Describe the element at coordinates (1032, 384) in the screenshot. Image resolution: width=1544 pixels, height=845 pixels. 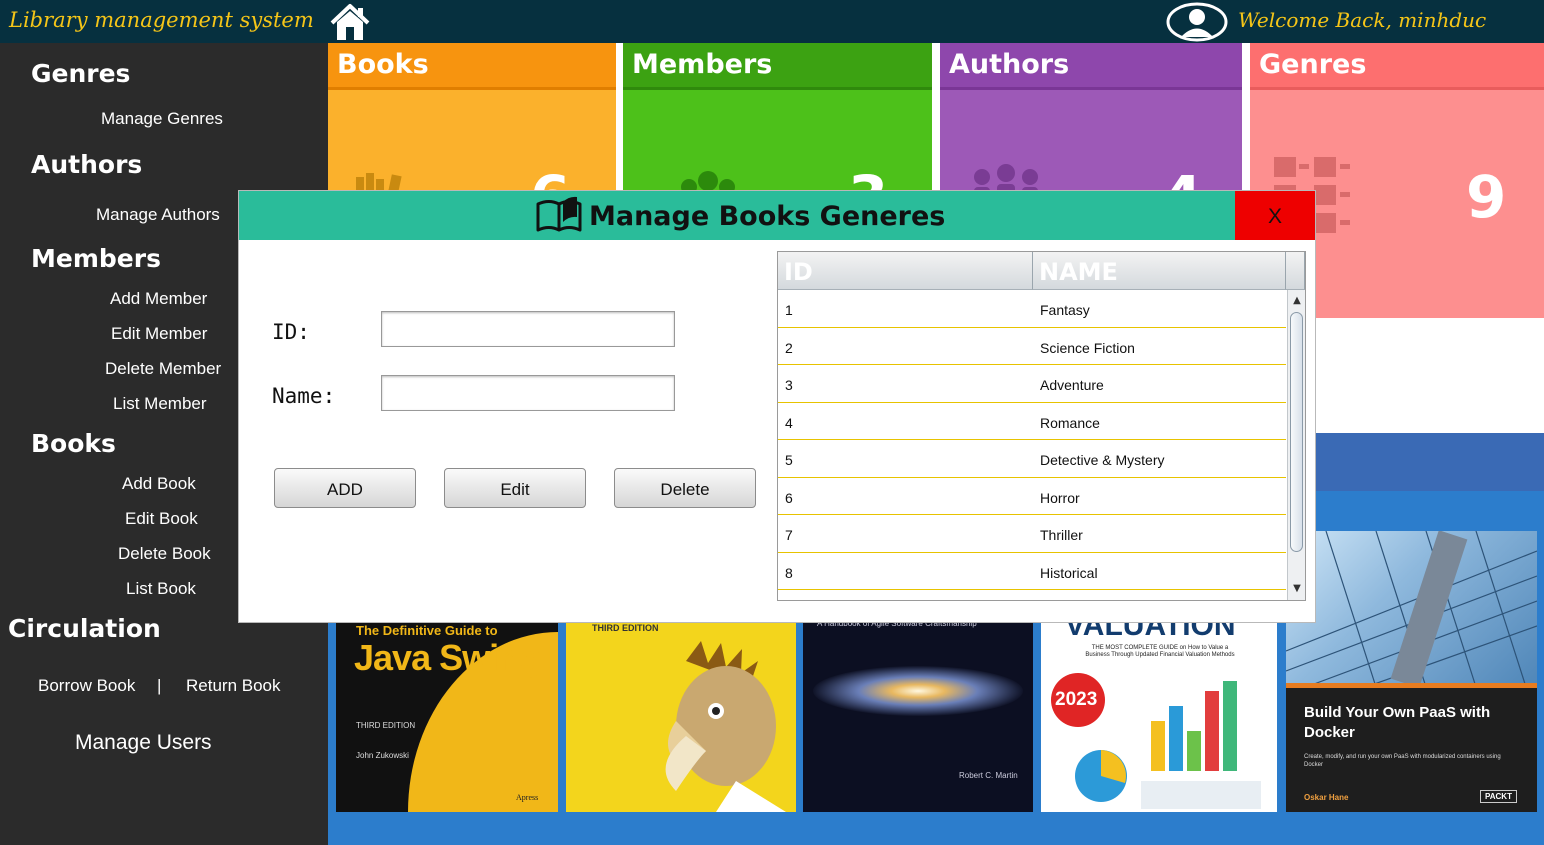
I see `table-row: 3 Adventure` at that location.